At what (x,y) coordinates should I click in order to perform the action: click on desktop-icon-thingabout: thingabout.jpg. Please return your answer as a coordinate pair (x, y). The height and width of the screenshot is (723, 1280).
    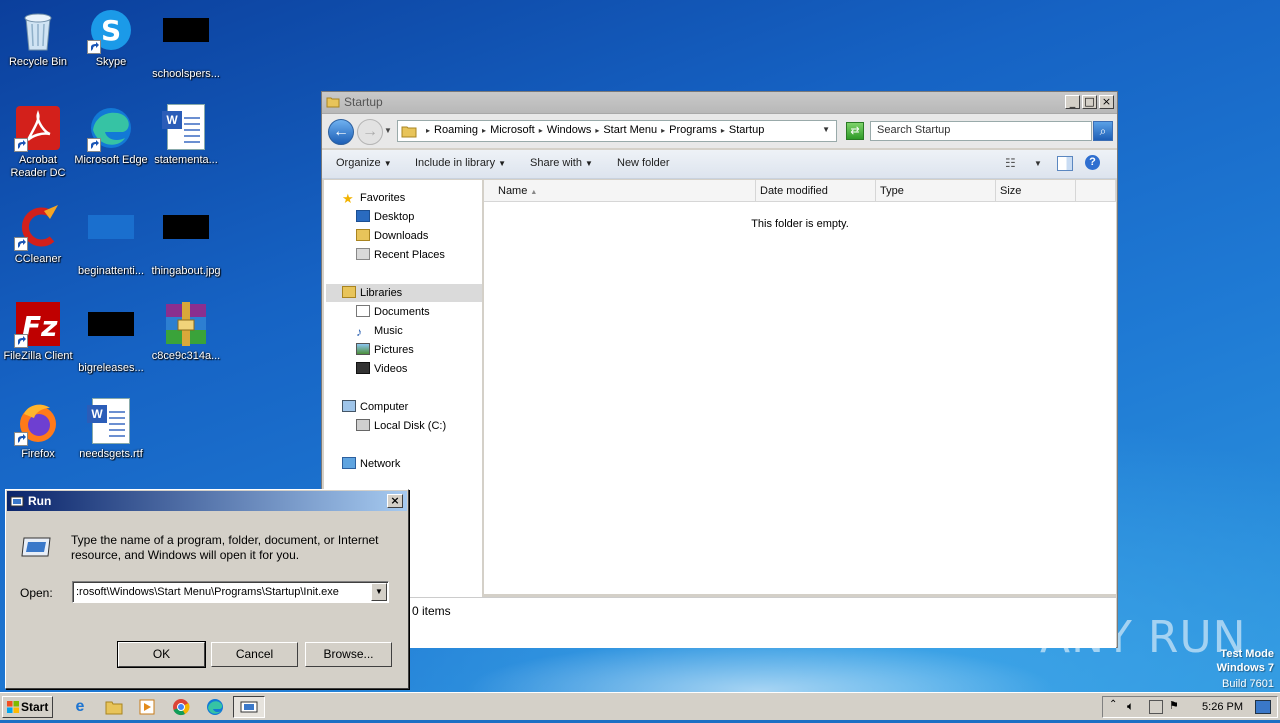
    Looking at the image, I should click on (186, 240).